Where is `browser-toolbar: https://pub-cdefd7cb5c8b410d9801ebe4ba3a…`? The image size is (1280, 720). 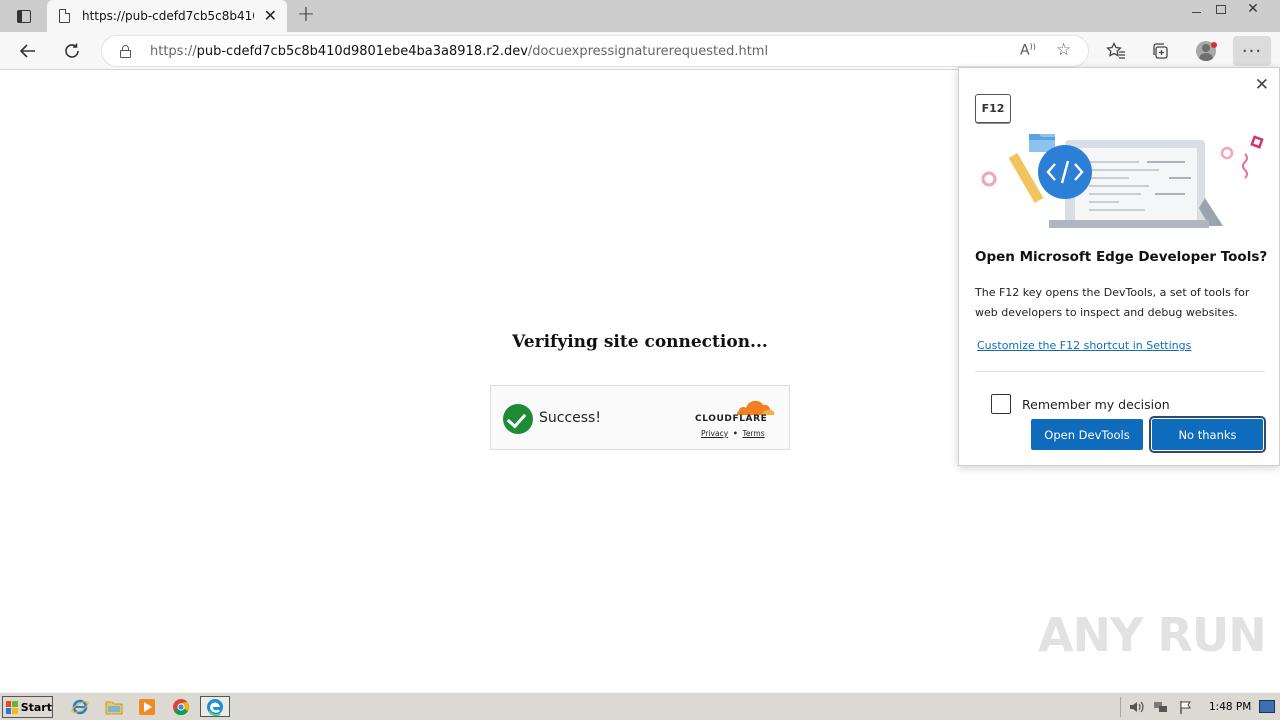
browser-toolbar: https://pub-cdefd7cb5c8b410d9801ebe4ba3a… is located at coordinates (640, 51).